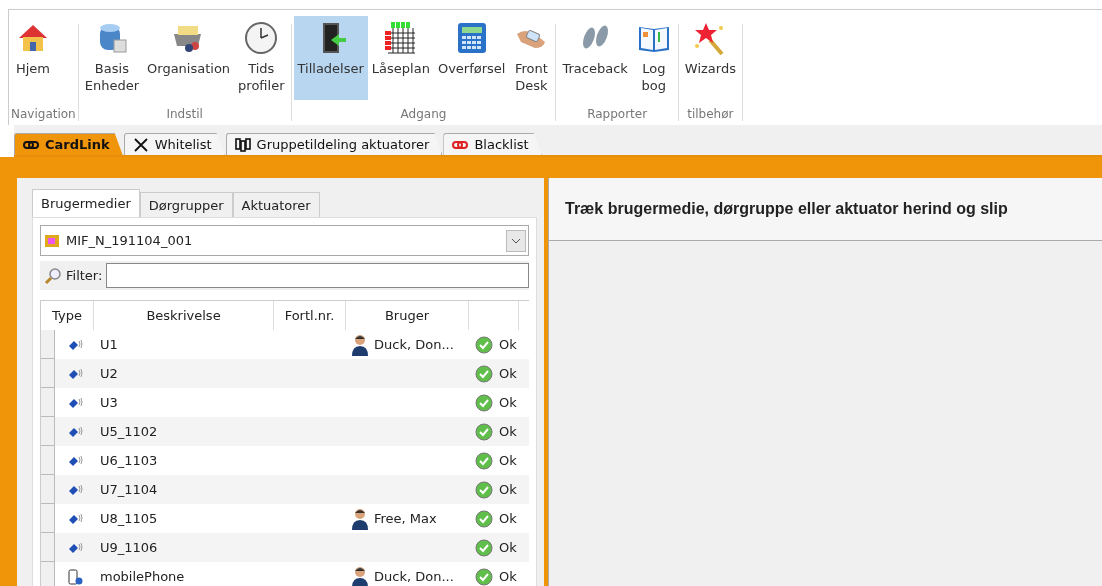  What do you see at coordinates (189, 58) in the screenshot?
I see `ribbon-button: Organisation` at bounding box center [189, 58].